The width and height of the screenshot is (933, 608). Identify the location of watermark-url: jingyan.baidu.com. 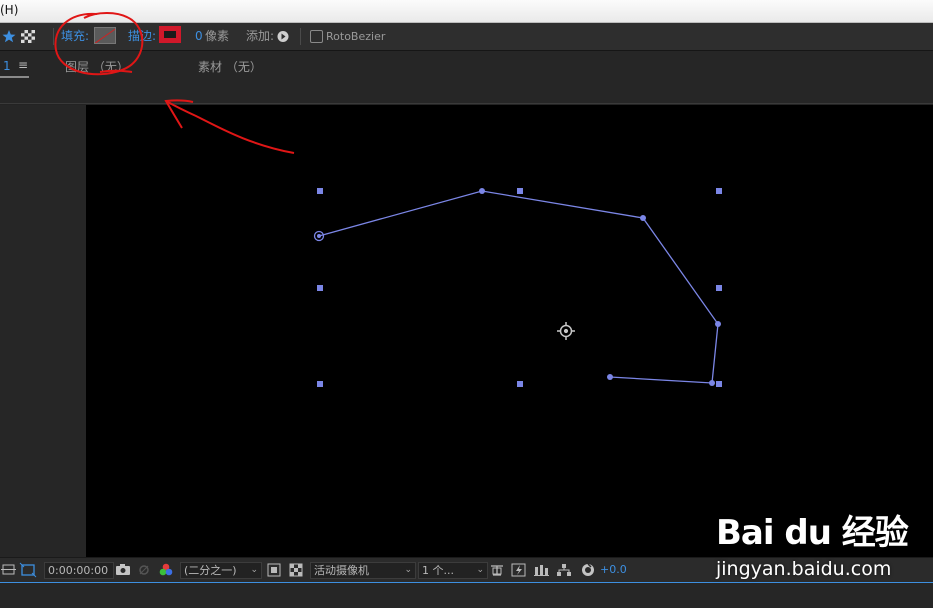
(804, 569).